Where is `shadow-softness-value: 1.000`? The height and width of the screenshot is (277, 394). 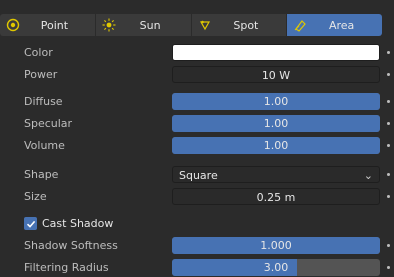
shadow-softness-value: 1.000 is located at coordinates (276, 245).